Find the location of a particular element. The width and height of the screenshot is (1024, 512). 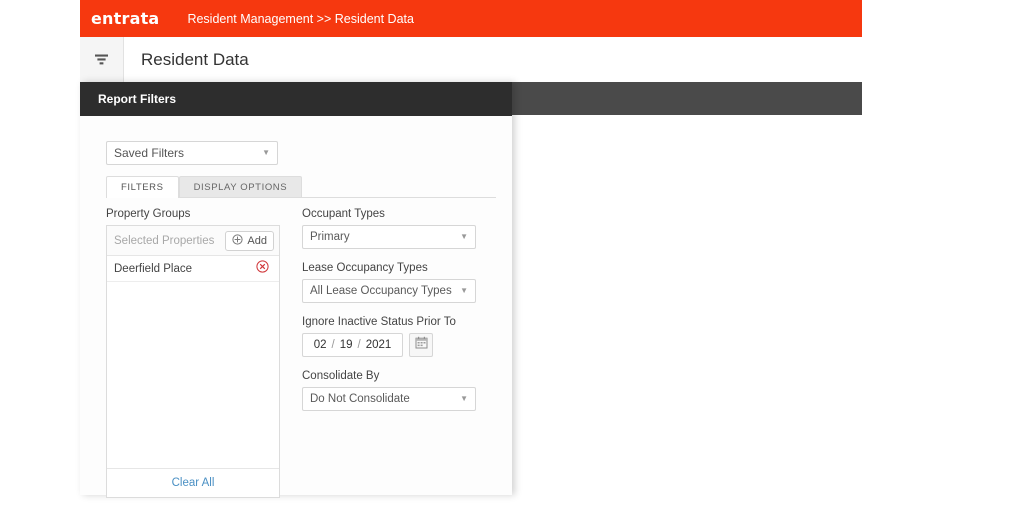

report-filters-title: Report Filters is located at coordinates (137, 99).